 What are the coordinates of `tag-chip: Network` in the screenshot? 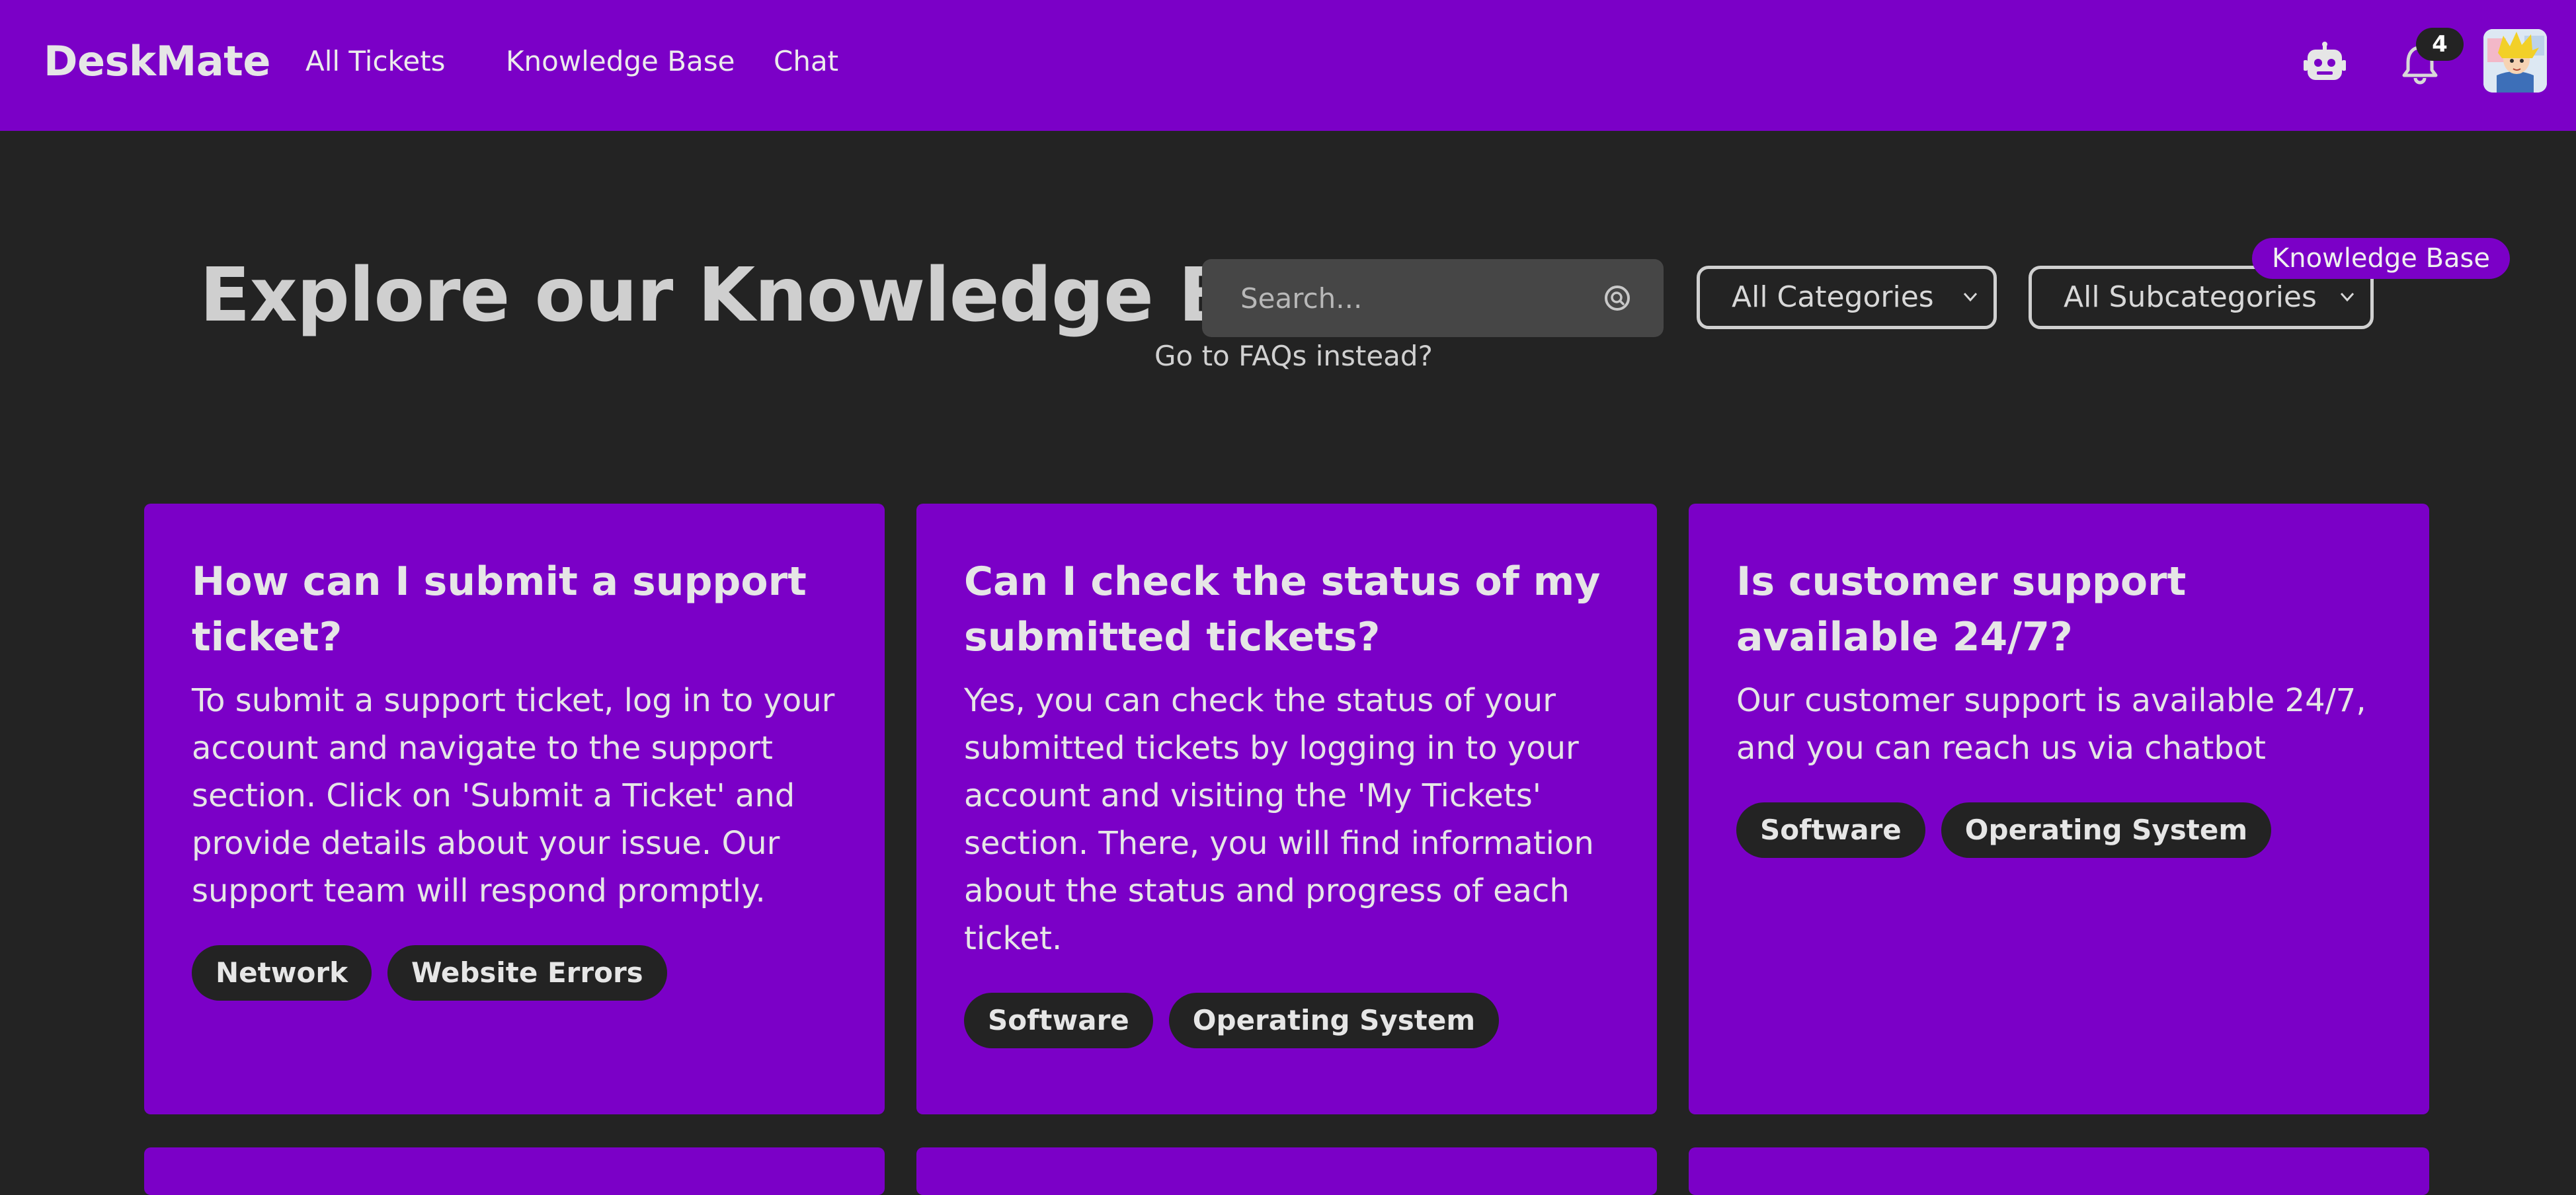 It's located at (282, 973).